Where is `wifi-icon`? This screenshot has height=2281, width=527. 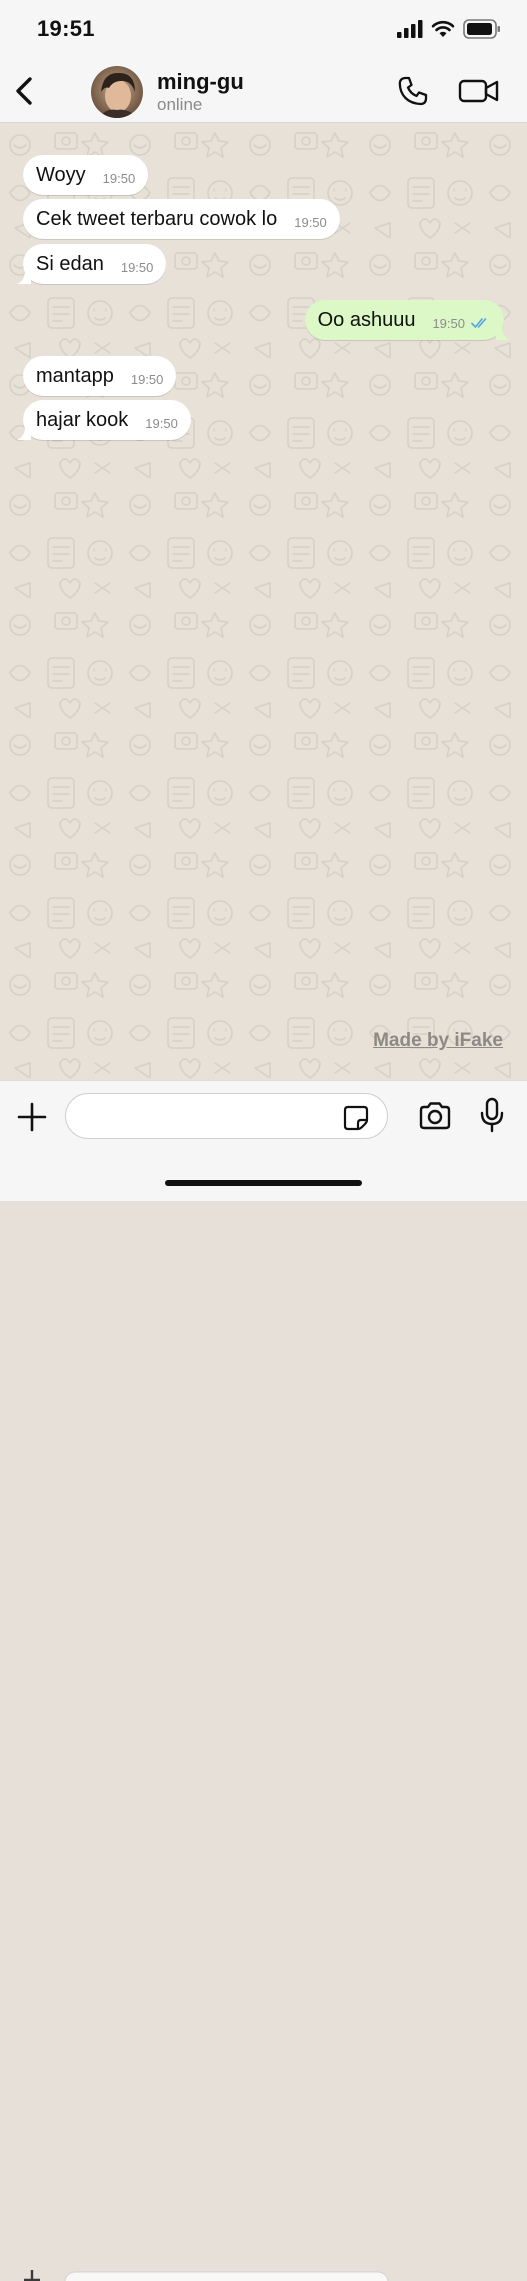
wifi-icon is located at coordinates (443, 28).